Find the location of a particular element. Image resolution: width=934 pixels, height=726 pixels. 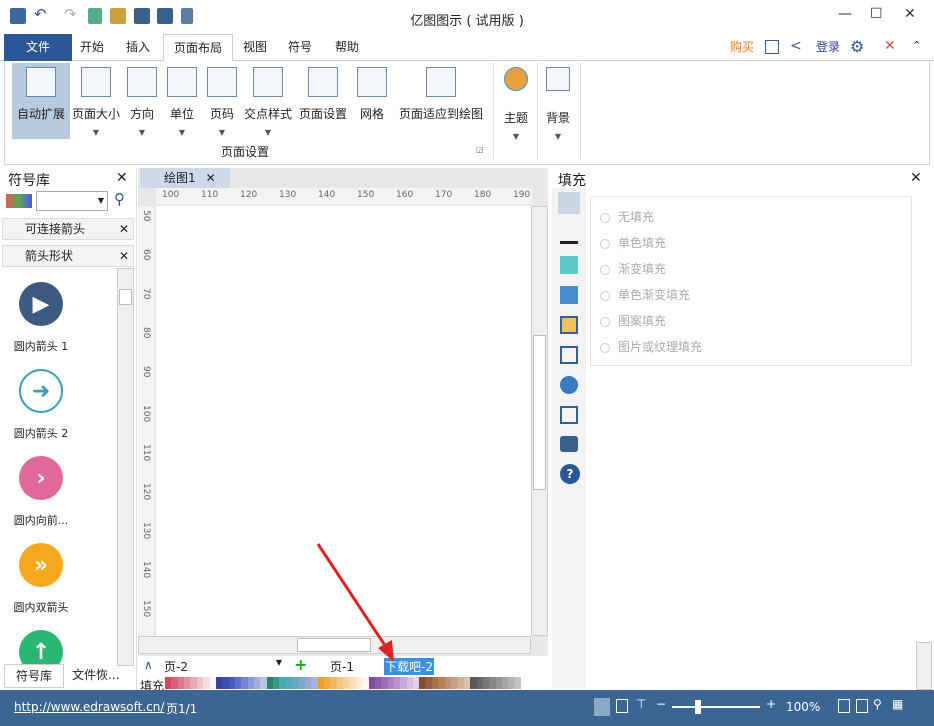

menu-file: 文件 is located at coordinates (38, 47).